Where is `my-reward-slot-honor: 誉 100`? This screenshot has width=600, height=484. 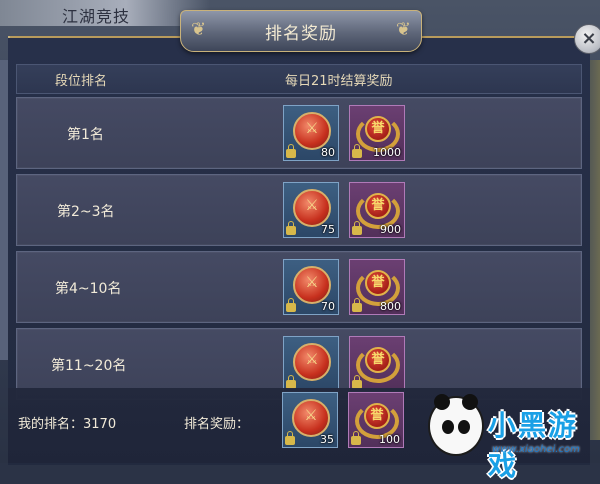
my-reward-slot-honor: 誉 100 is located at coordinates (376, 420).